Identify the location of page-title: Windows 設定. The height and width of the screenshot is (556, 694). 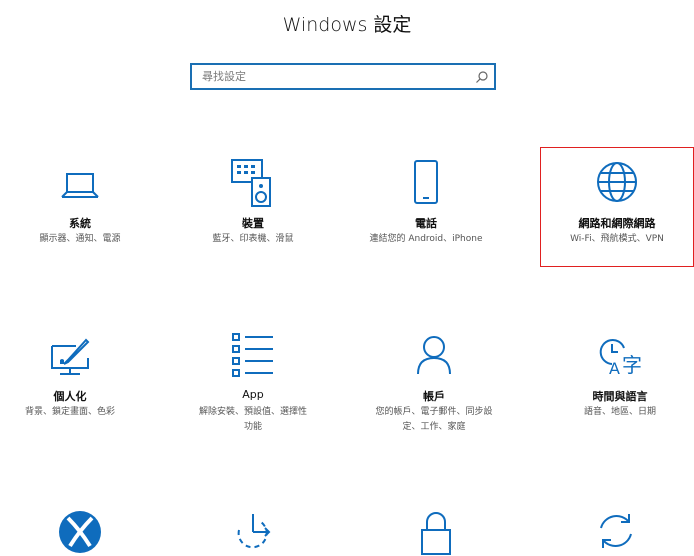
(347, 25).